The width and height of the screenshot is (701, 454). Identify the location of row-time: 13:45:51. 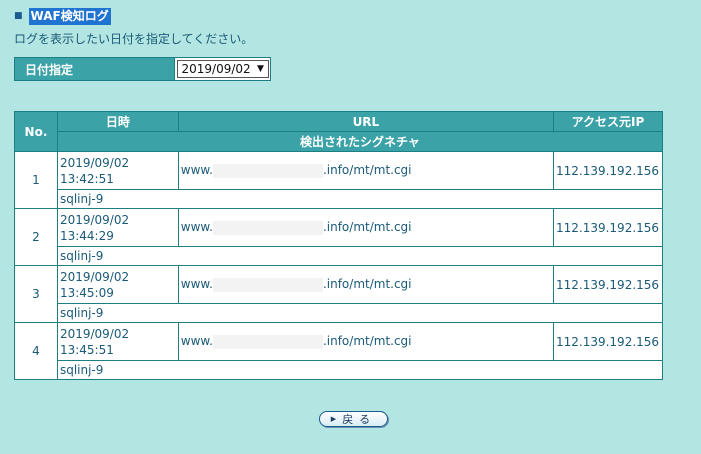
(86, 349).